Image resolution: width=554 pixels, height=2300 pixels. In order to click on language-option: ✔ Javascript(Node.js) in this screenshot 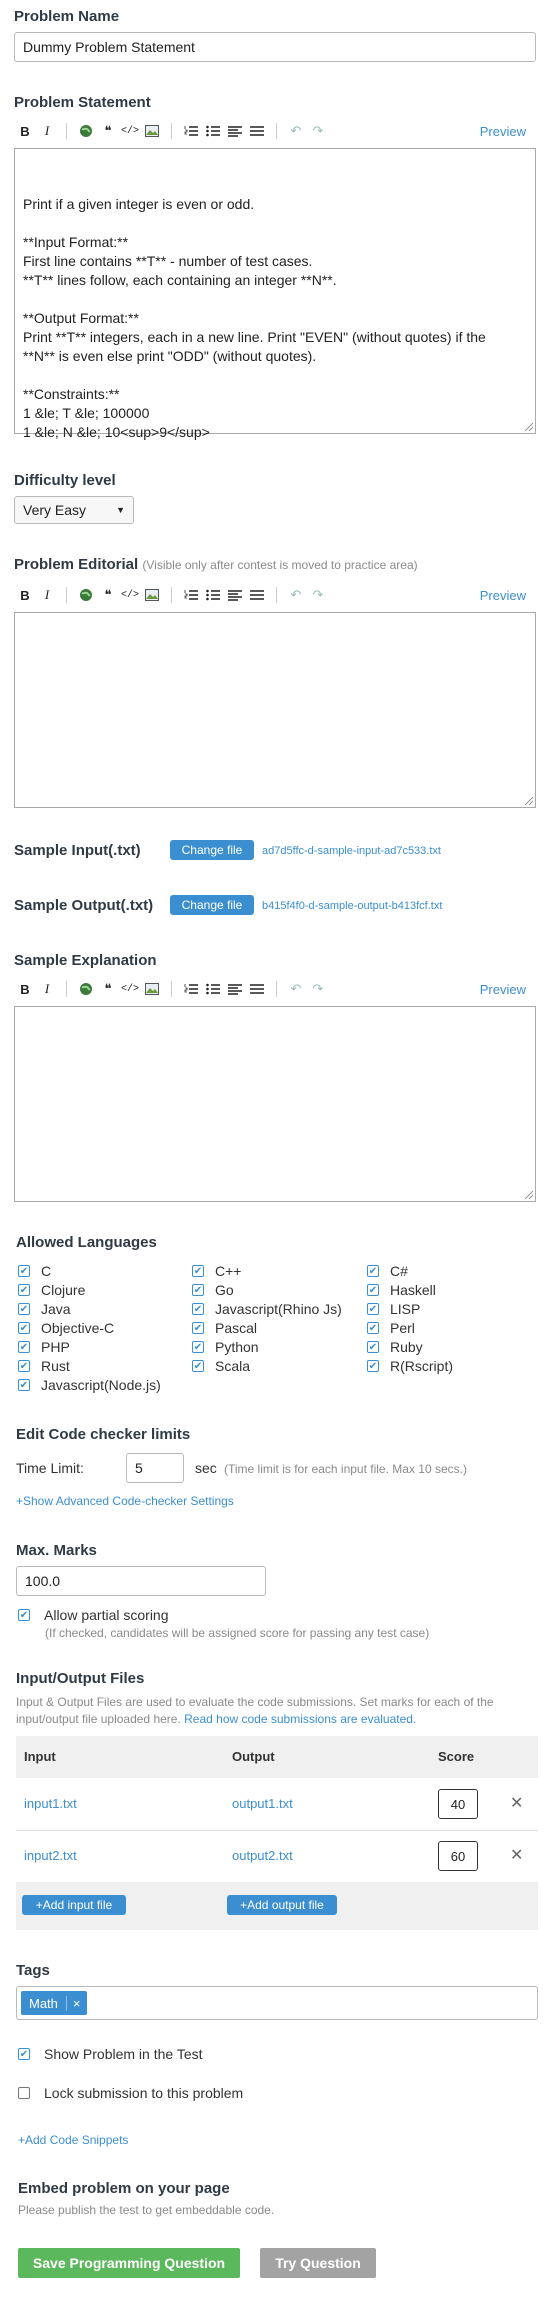, I will do `click(89, 1385)`.